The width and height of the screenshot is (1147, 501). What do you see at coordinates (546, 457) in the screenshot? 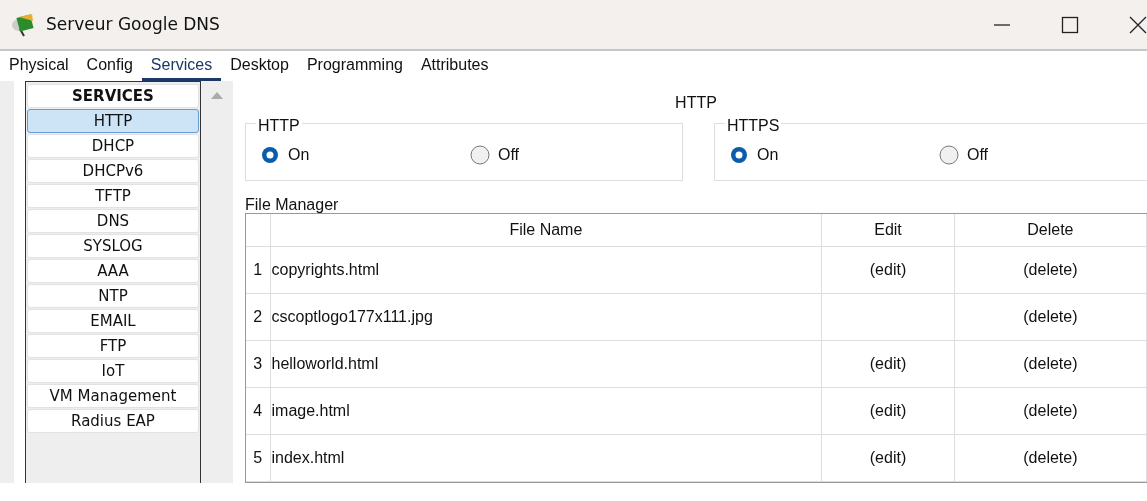
I see `table-cell: index.html` at bounding box center [546, 457].